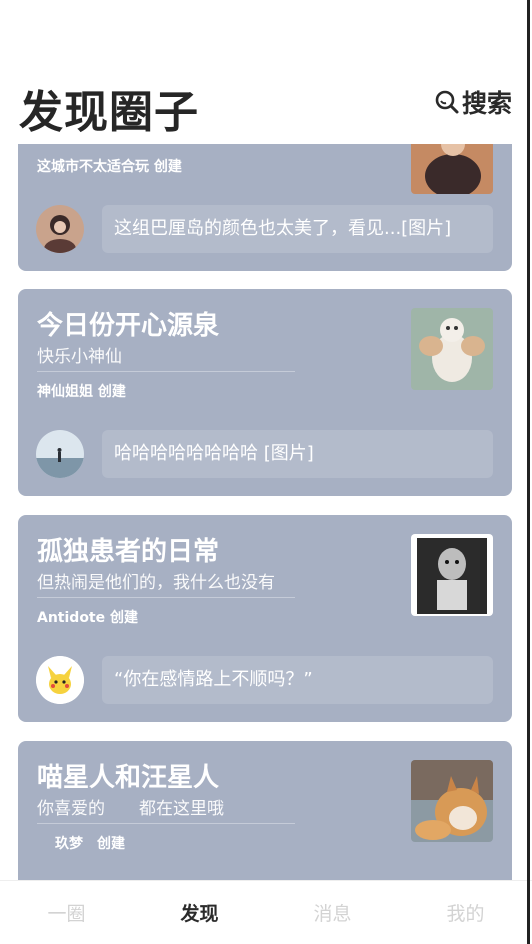  I want to click on circle-creator: 神仙姐姐 创建, so click(81, 392).